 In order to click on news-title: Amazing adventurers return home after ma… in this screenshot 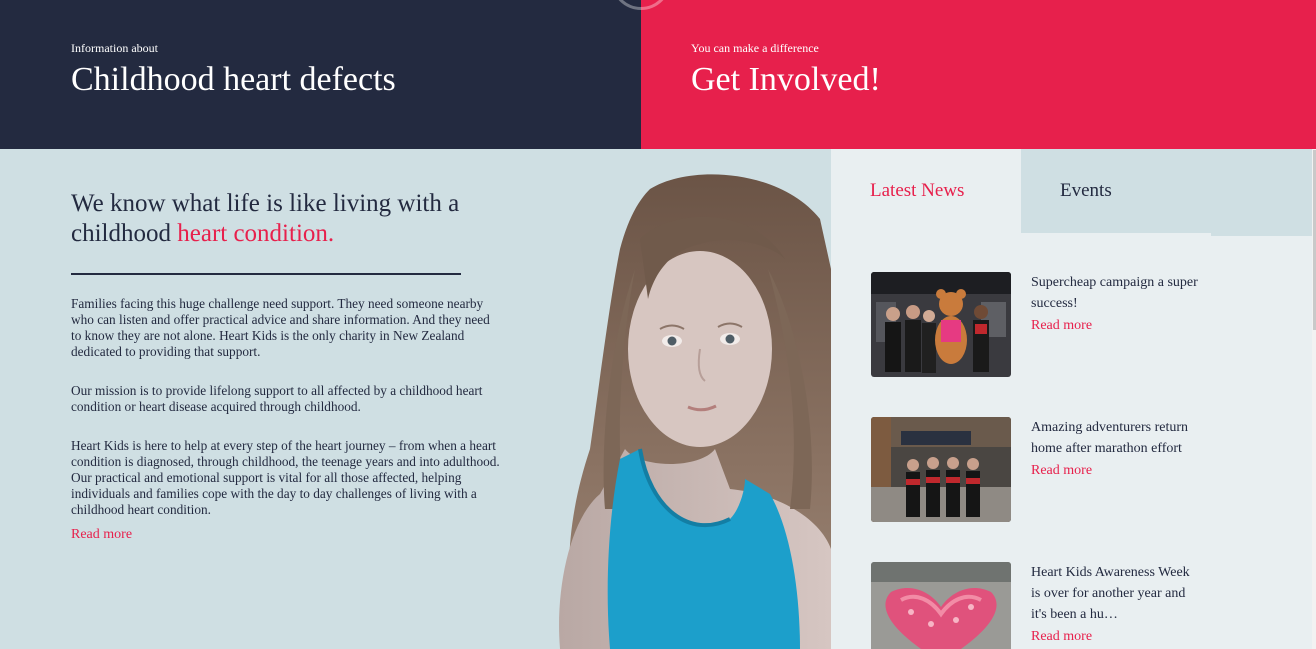, I will do `click(1116, 438)`.